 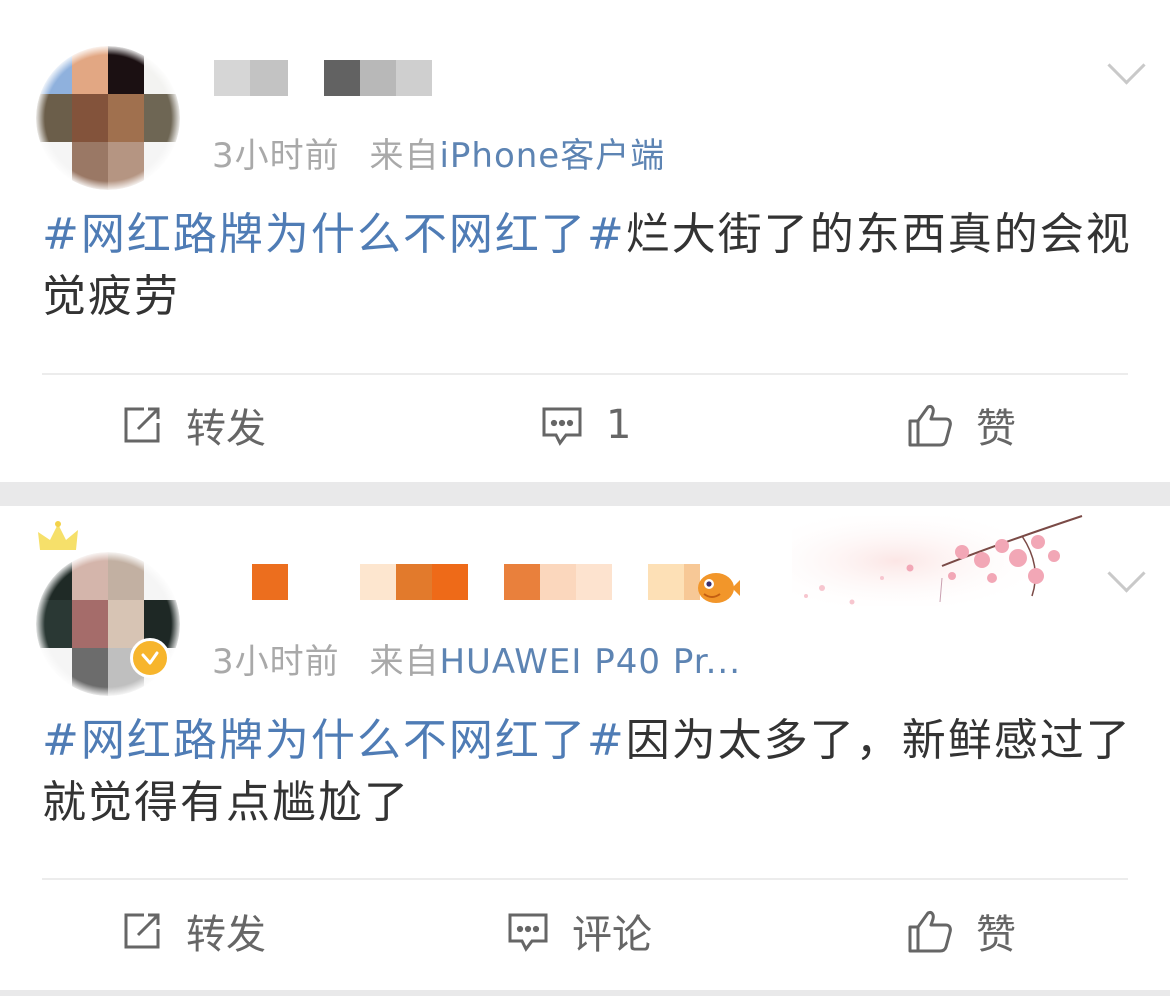 I want to click on post-text: #网红路牌为什么不网红了#烂大街了的东西真的会视觉疲劳, so click(x=587, y=266).